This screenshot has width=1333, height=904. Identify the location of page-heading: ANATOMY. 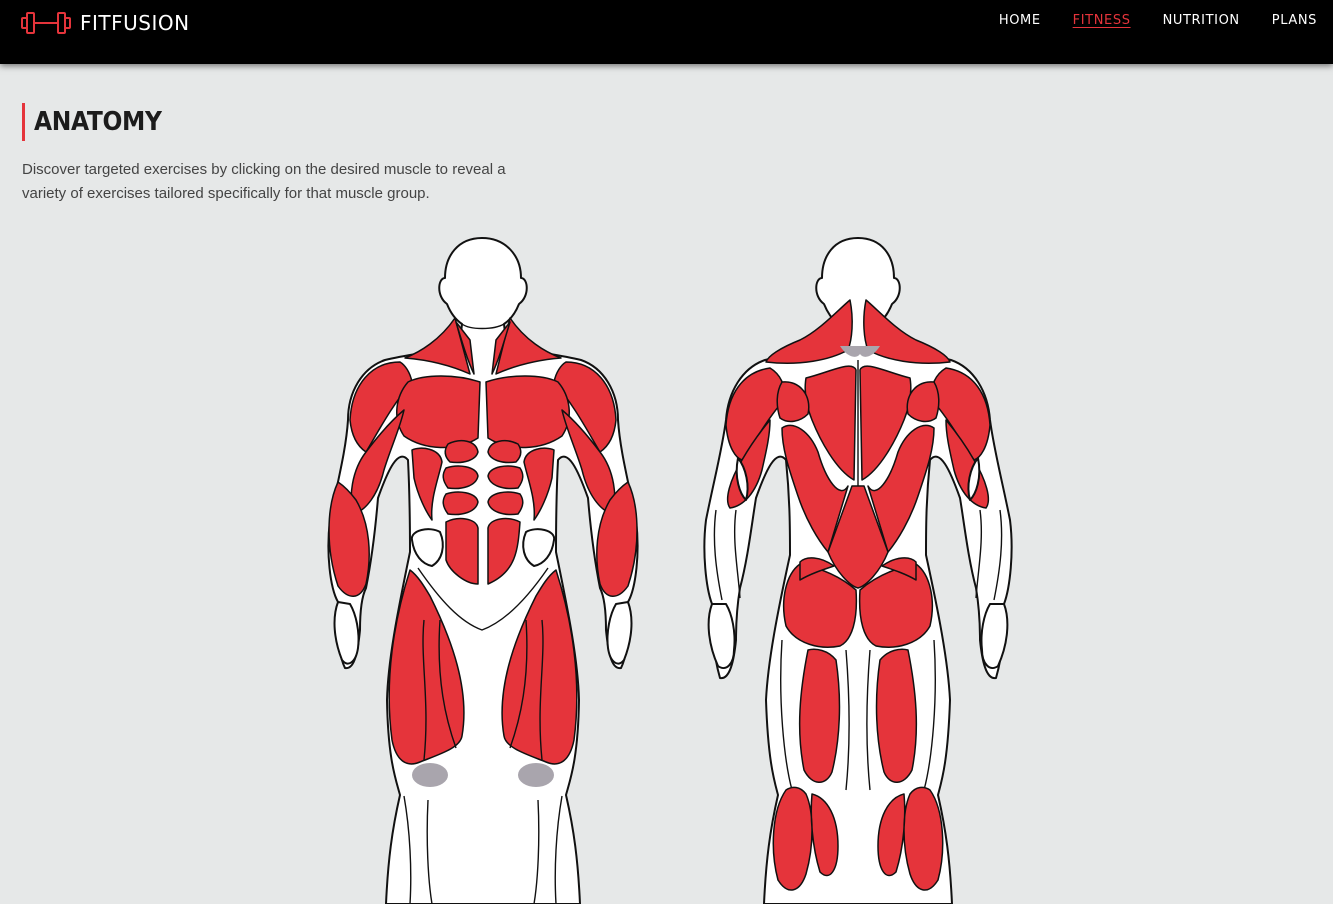
(99, 122).